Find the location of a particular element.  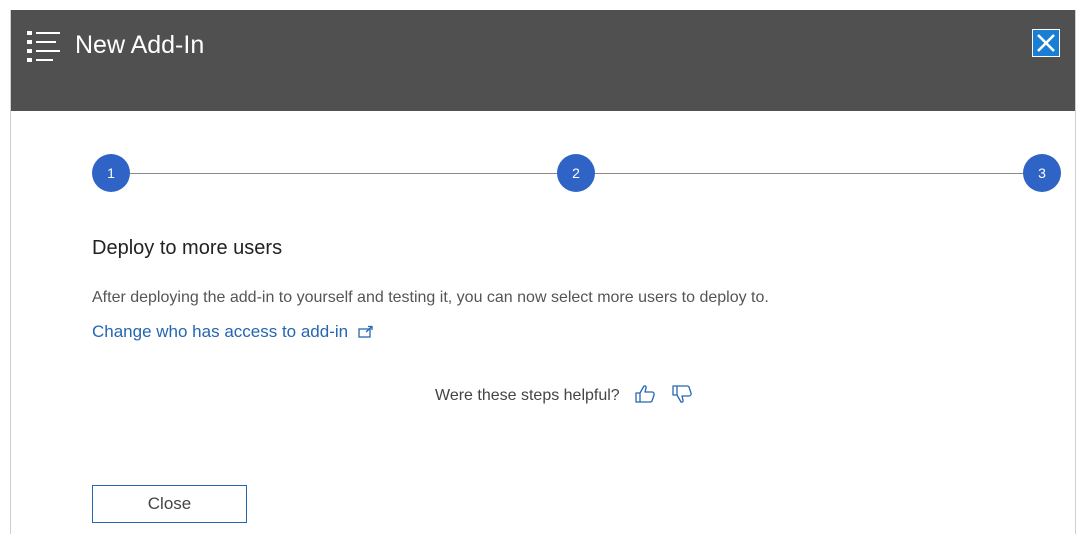

feedback-row: Were these steps helpful? is located at coordinates (564, 396).